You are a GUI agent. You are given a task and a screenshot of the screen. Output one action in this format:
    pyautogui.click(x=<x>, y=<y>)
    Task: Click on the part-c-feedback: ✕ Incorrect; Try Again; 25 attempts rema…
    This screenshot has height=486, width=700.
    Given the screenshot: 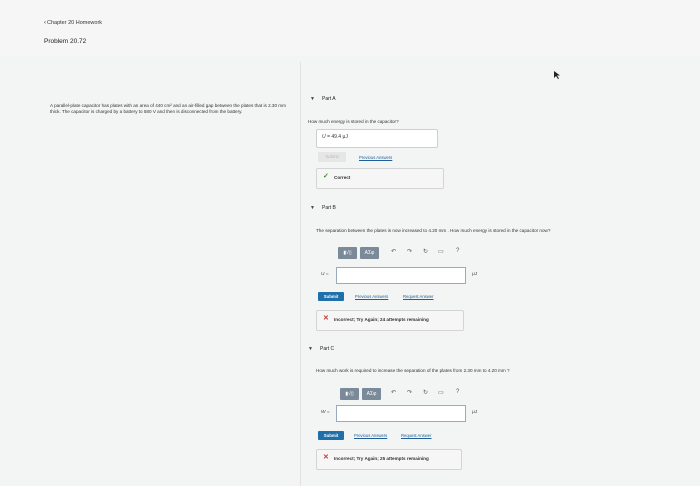 What is the action you would take?
    pyautogui.click(x=389, y=459)
    